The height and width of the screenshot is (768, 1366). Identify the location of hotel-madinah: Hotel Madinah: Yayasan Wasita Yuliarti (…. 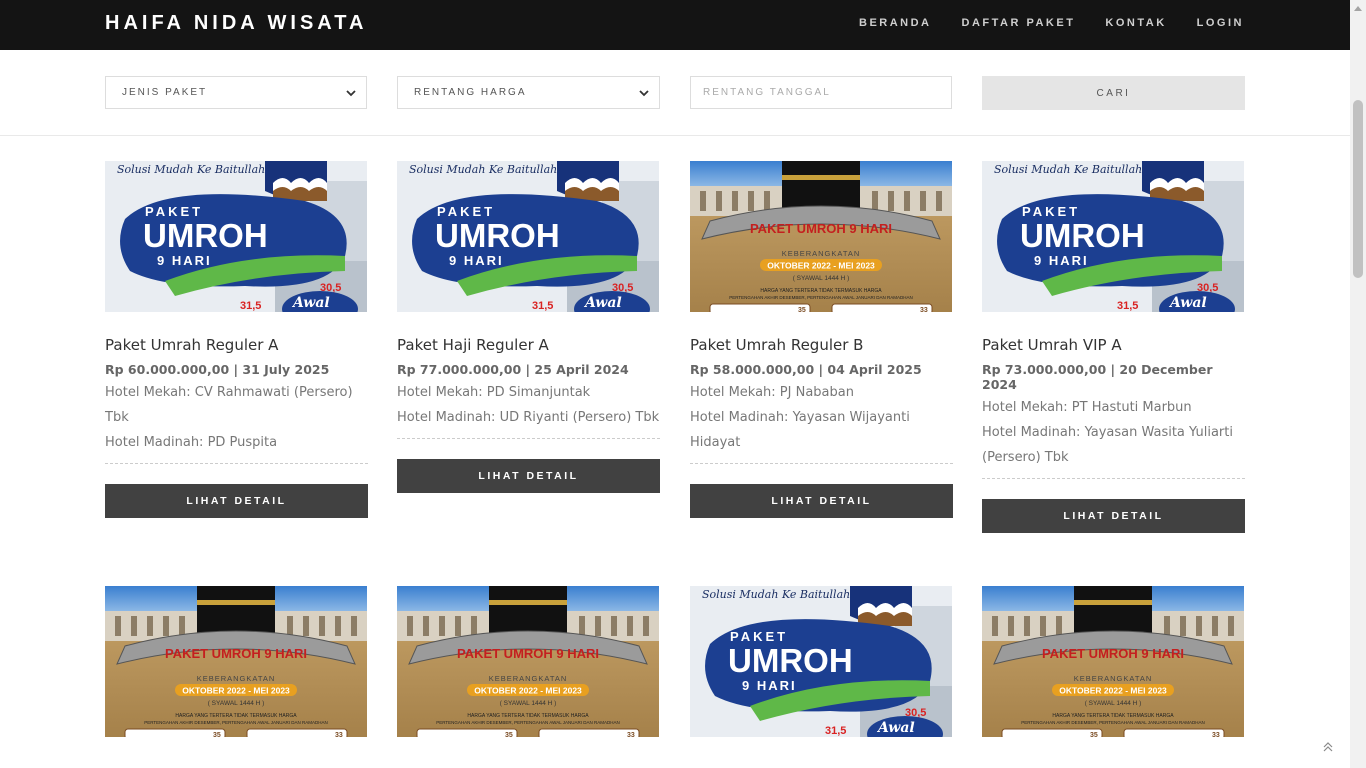
(1107, 445).